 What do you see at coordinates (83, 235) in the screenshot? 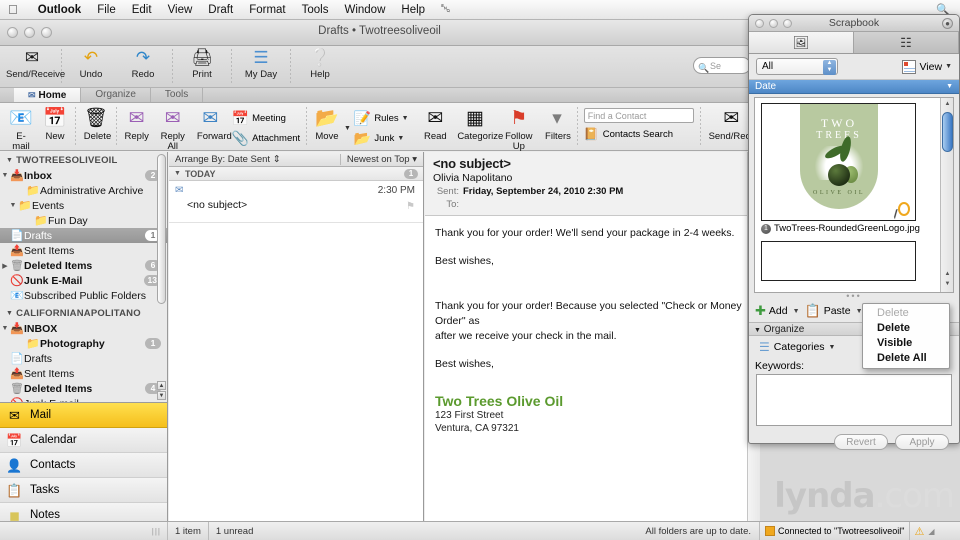
I see `sidebar-folder-drafts: 📄 Drafts 1` at bounding box center [83, 235].